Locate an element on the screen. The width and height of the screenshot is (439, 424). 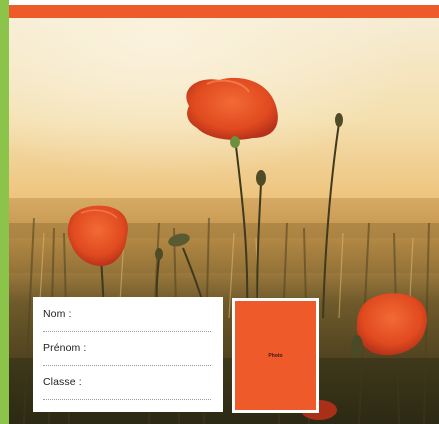
classe-line is located at coordinates (127, 399).